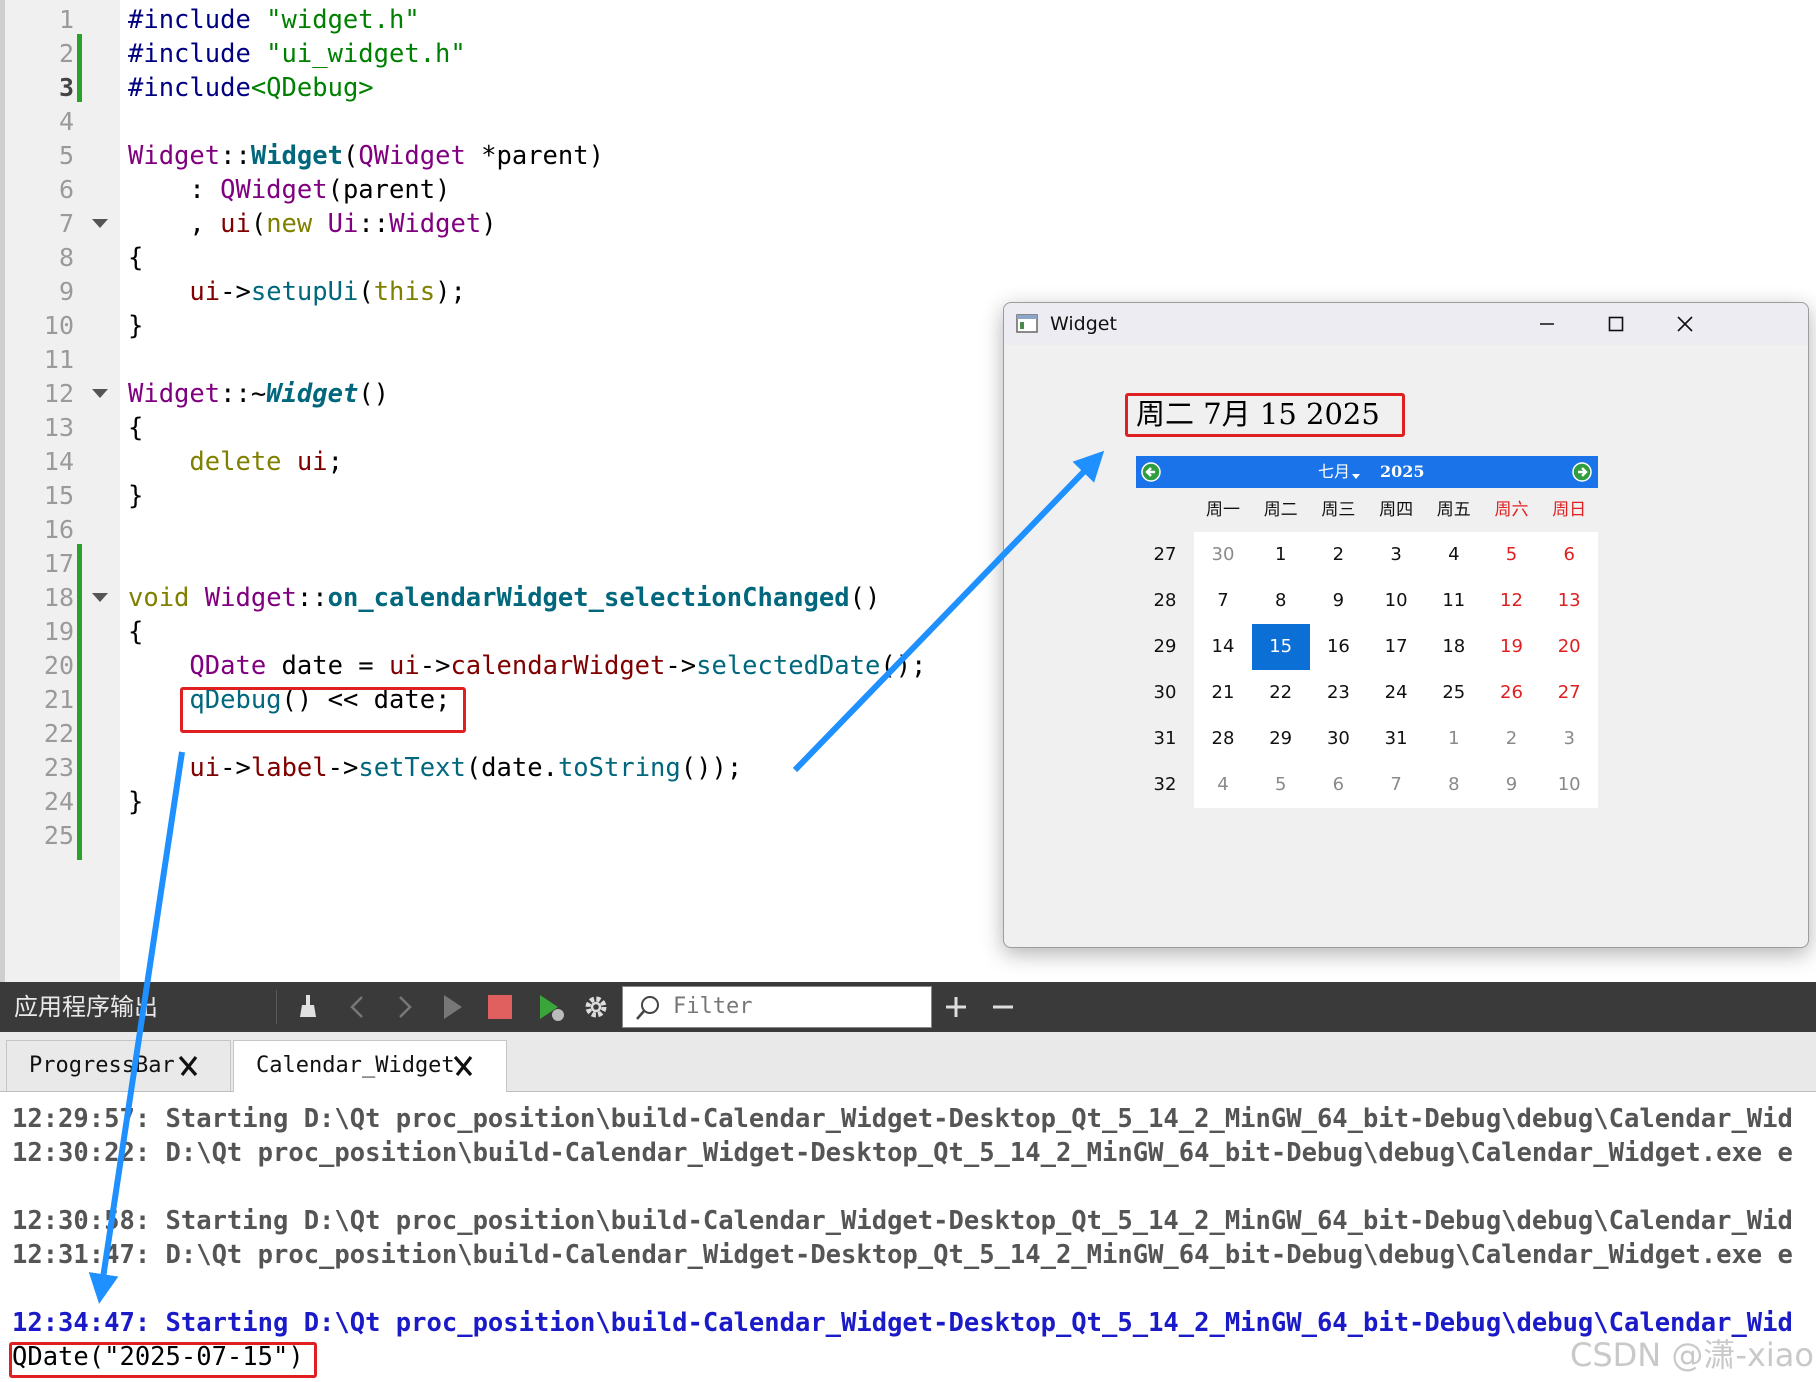 This screenshot has height=1382, width=1816. Describe the element at coordinates (1454, 693) in the screenshot. I see `calendar-day: 25` at that location.